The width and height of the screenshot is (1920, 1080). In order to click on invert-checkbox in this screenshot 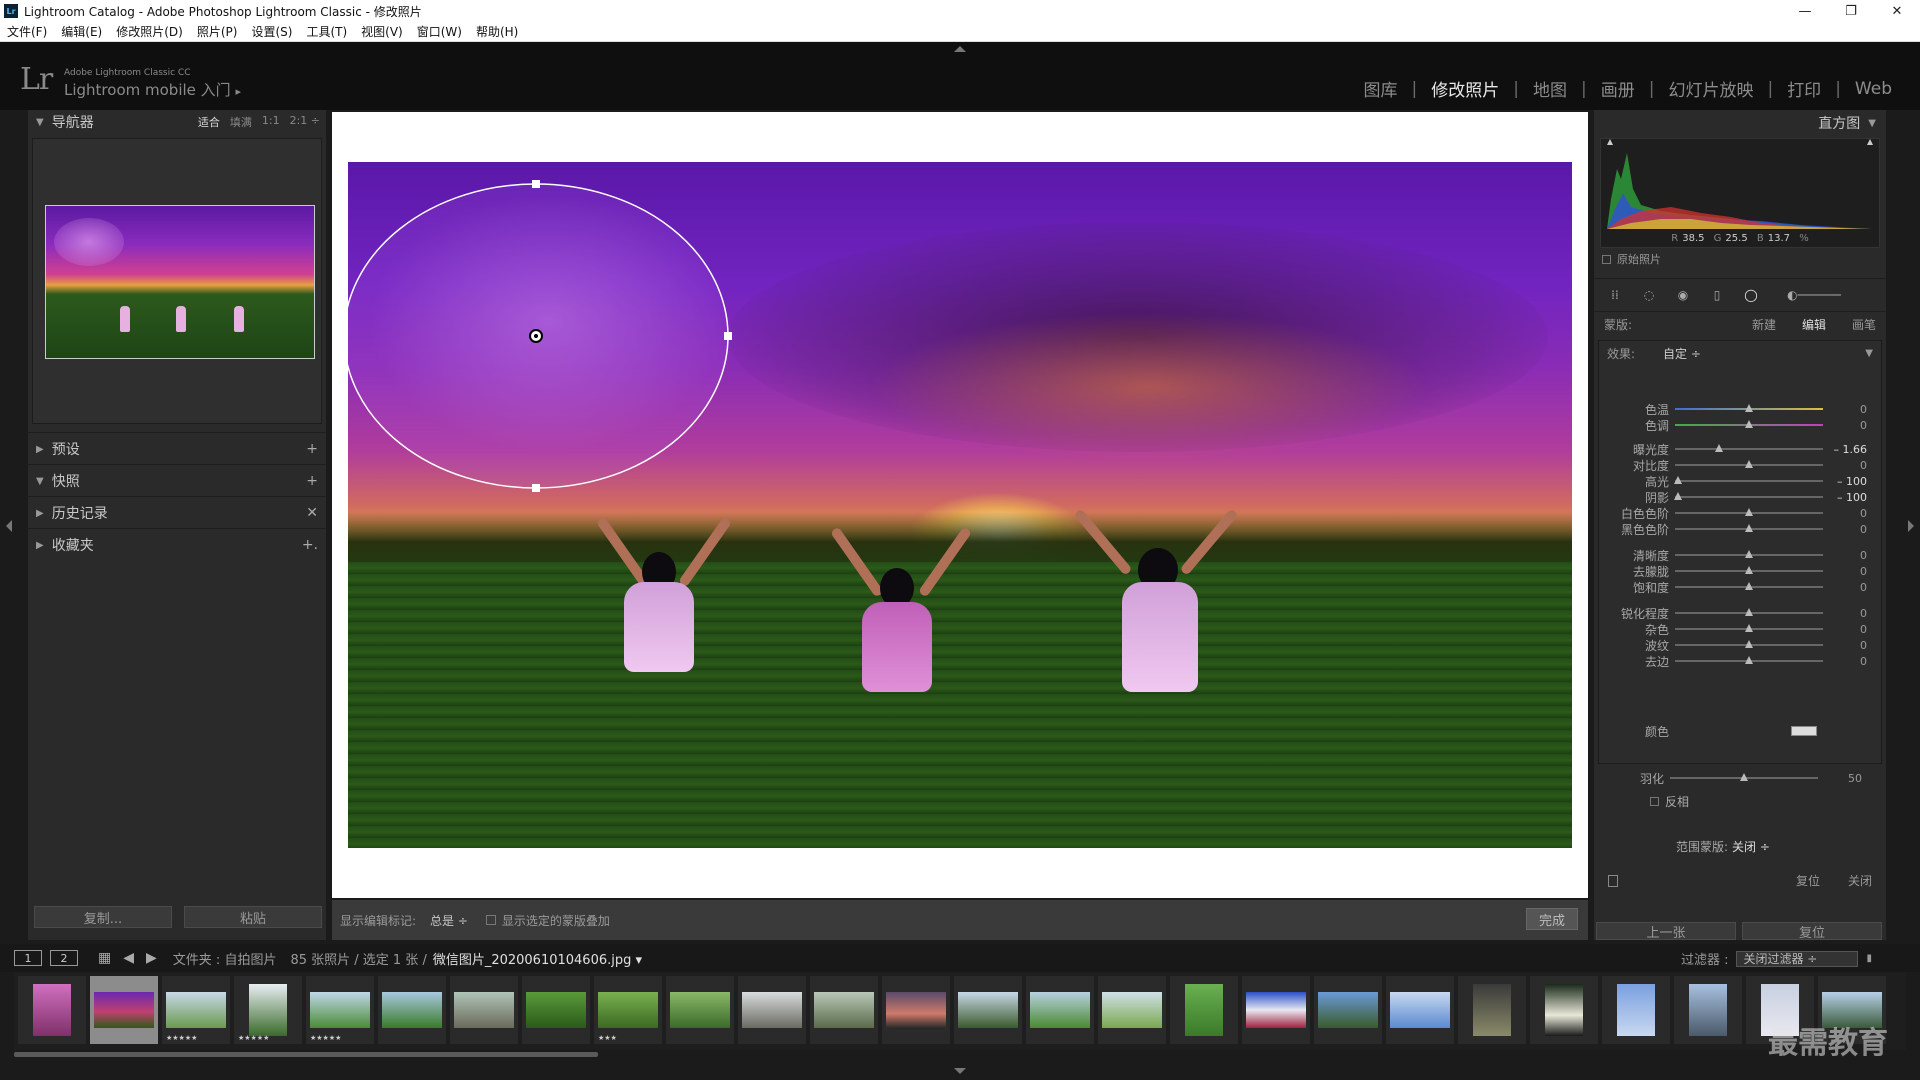, I will do `click(1654, 801)`.